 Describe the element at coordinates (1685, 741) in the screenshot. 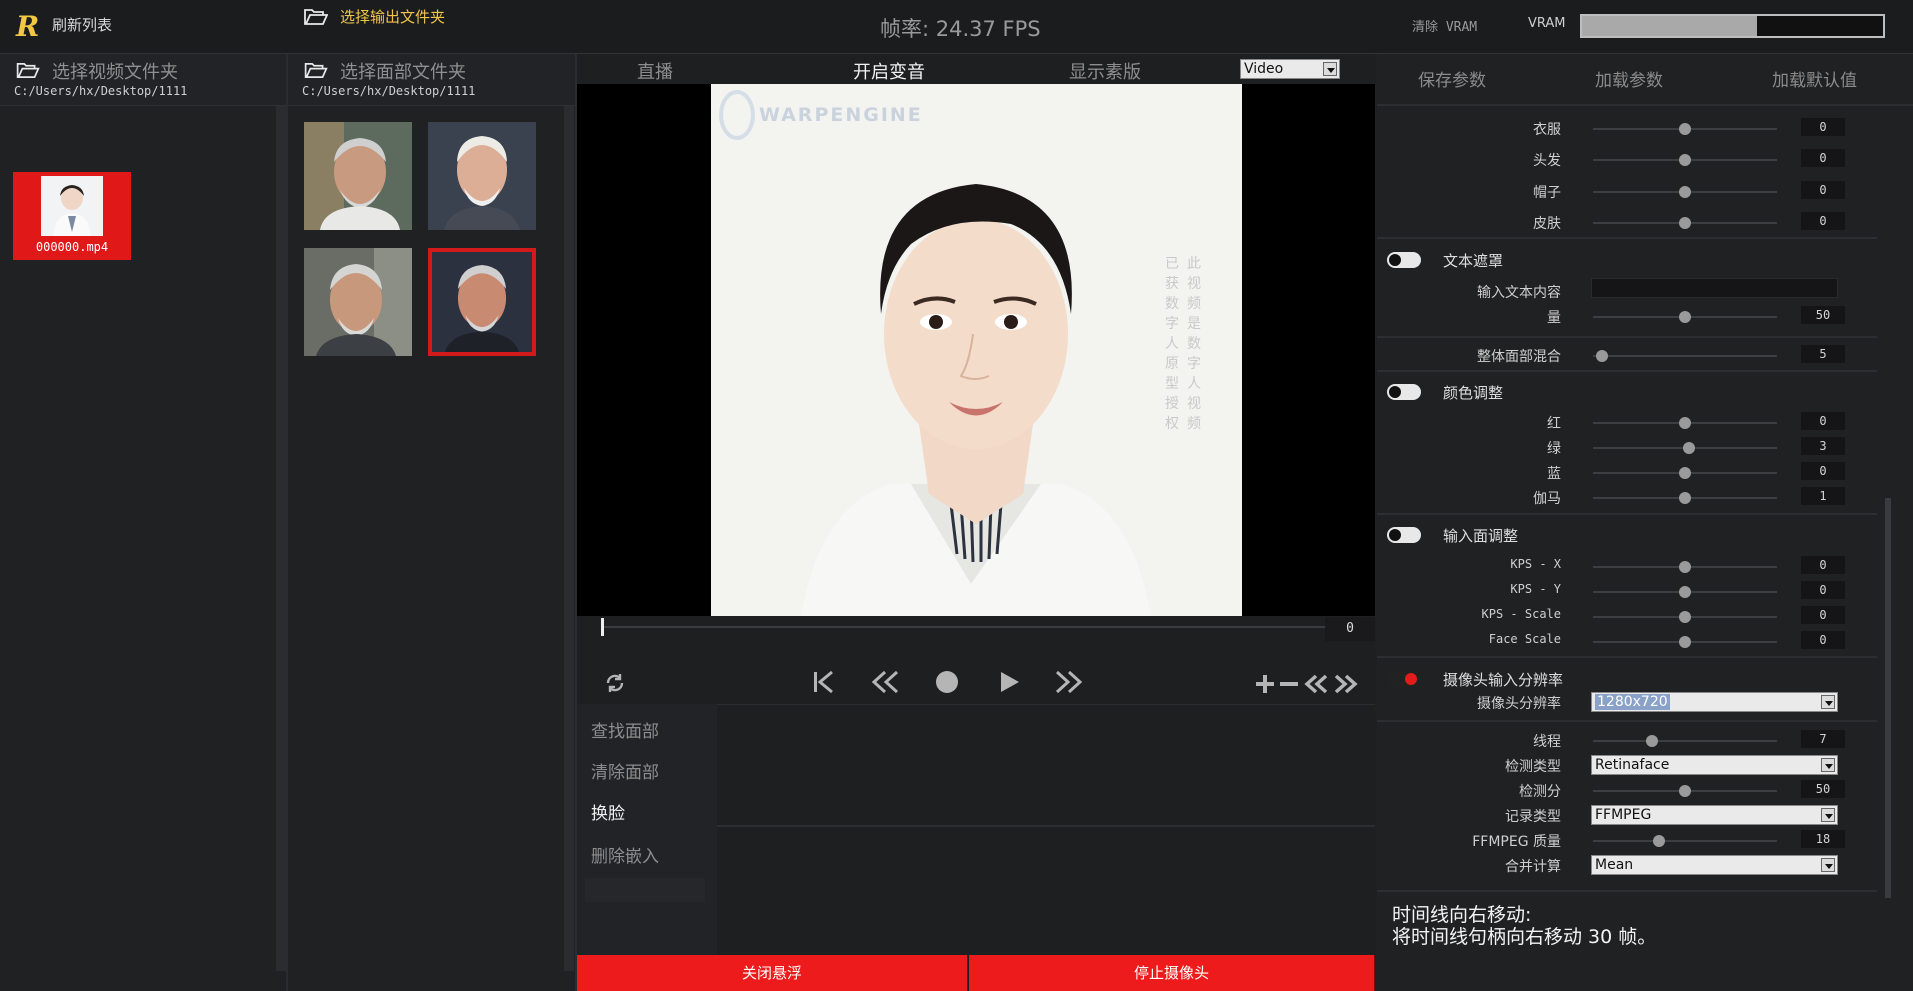

I see `threads-slider-track` at that location.